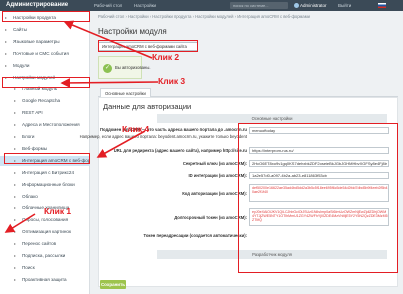 The height and width of the screenshot is (294, 403). What do you see at coordinates (45, 268) in the screenshot?
I see `sidebar-item: ▸ Поиск` at bounding box center [45, 268].